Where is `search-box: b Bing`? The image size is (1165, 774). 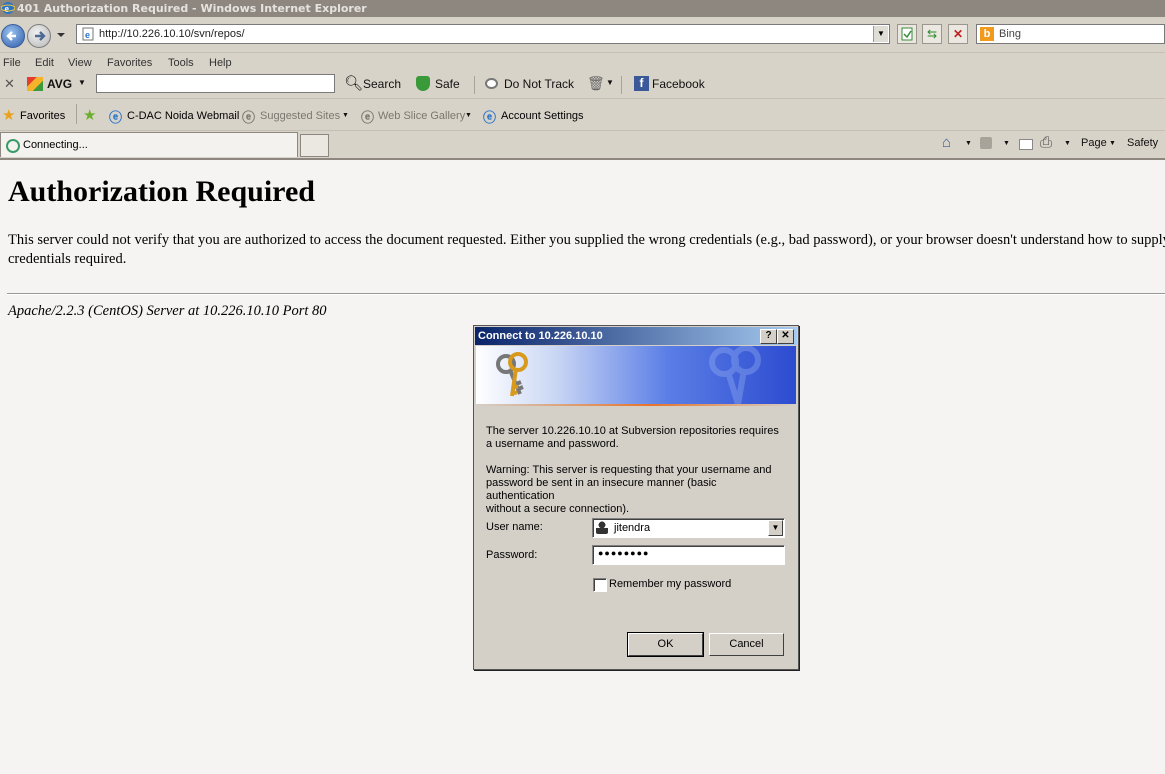
search-box: b Bing is located at coordinates (1070, 34).